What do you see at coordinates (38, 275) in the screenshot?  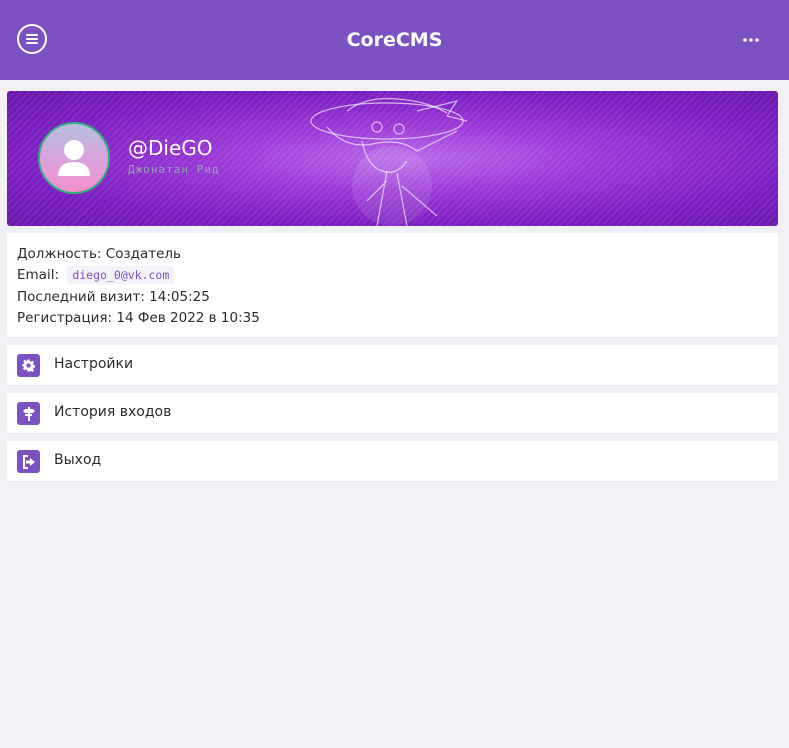 I see `email-label: Email:` at bounding box center [38, 275].